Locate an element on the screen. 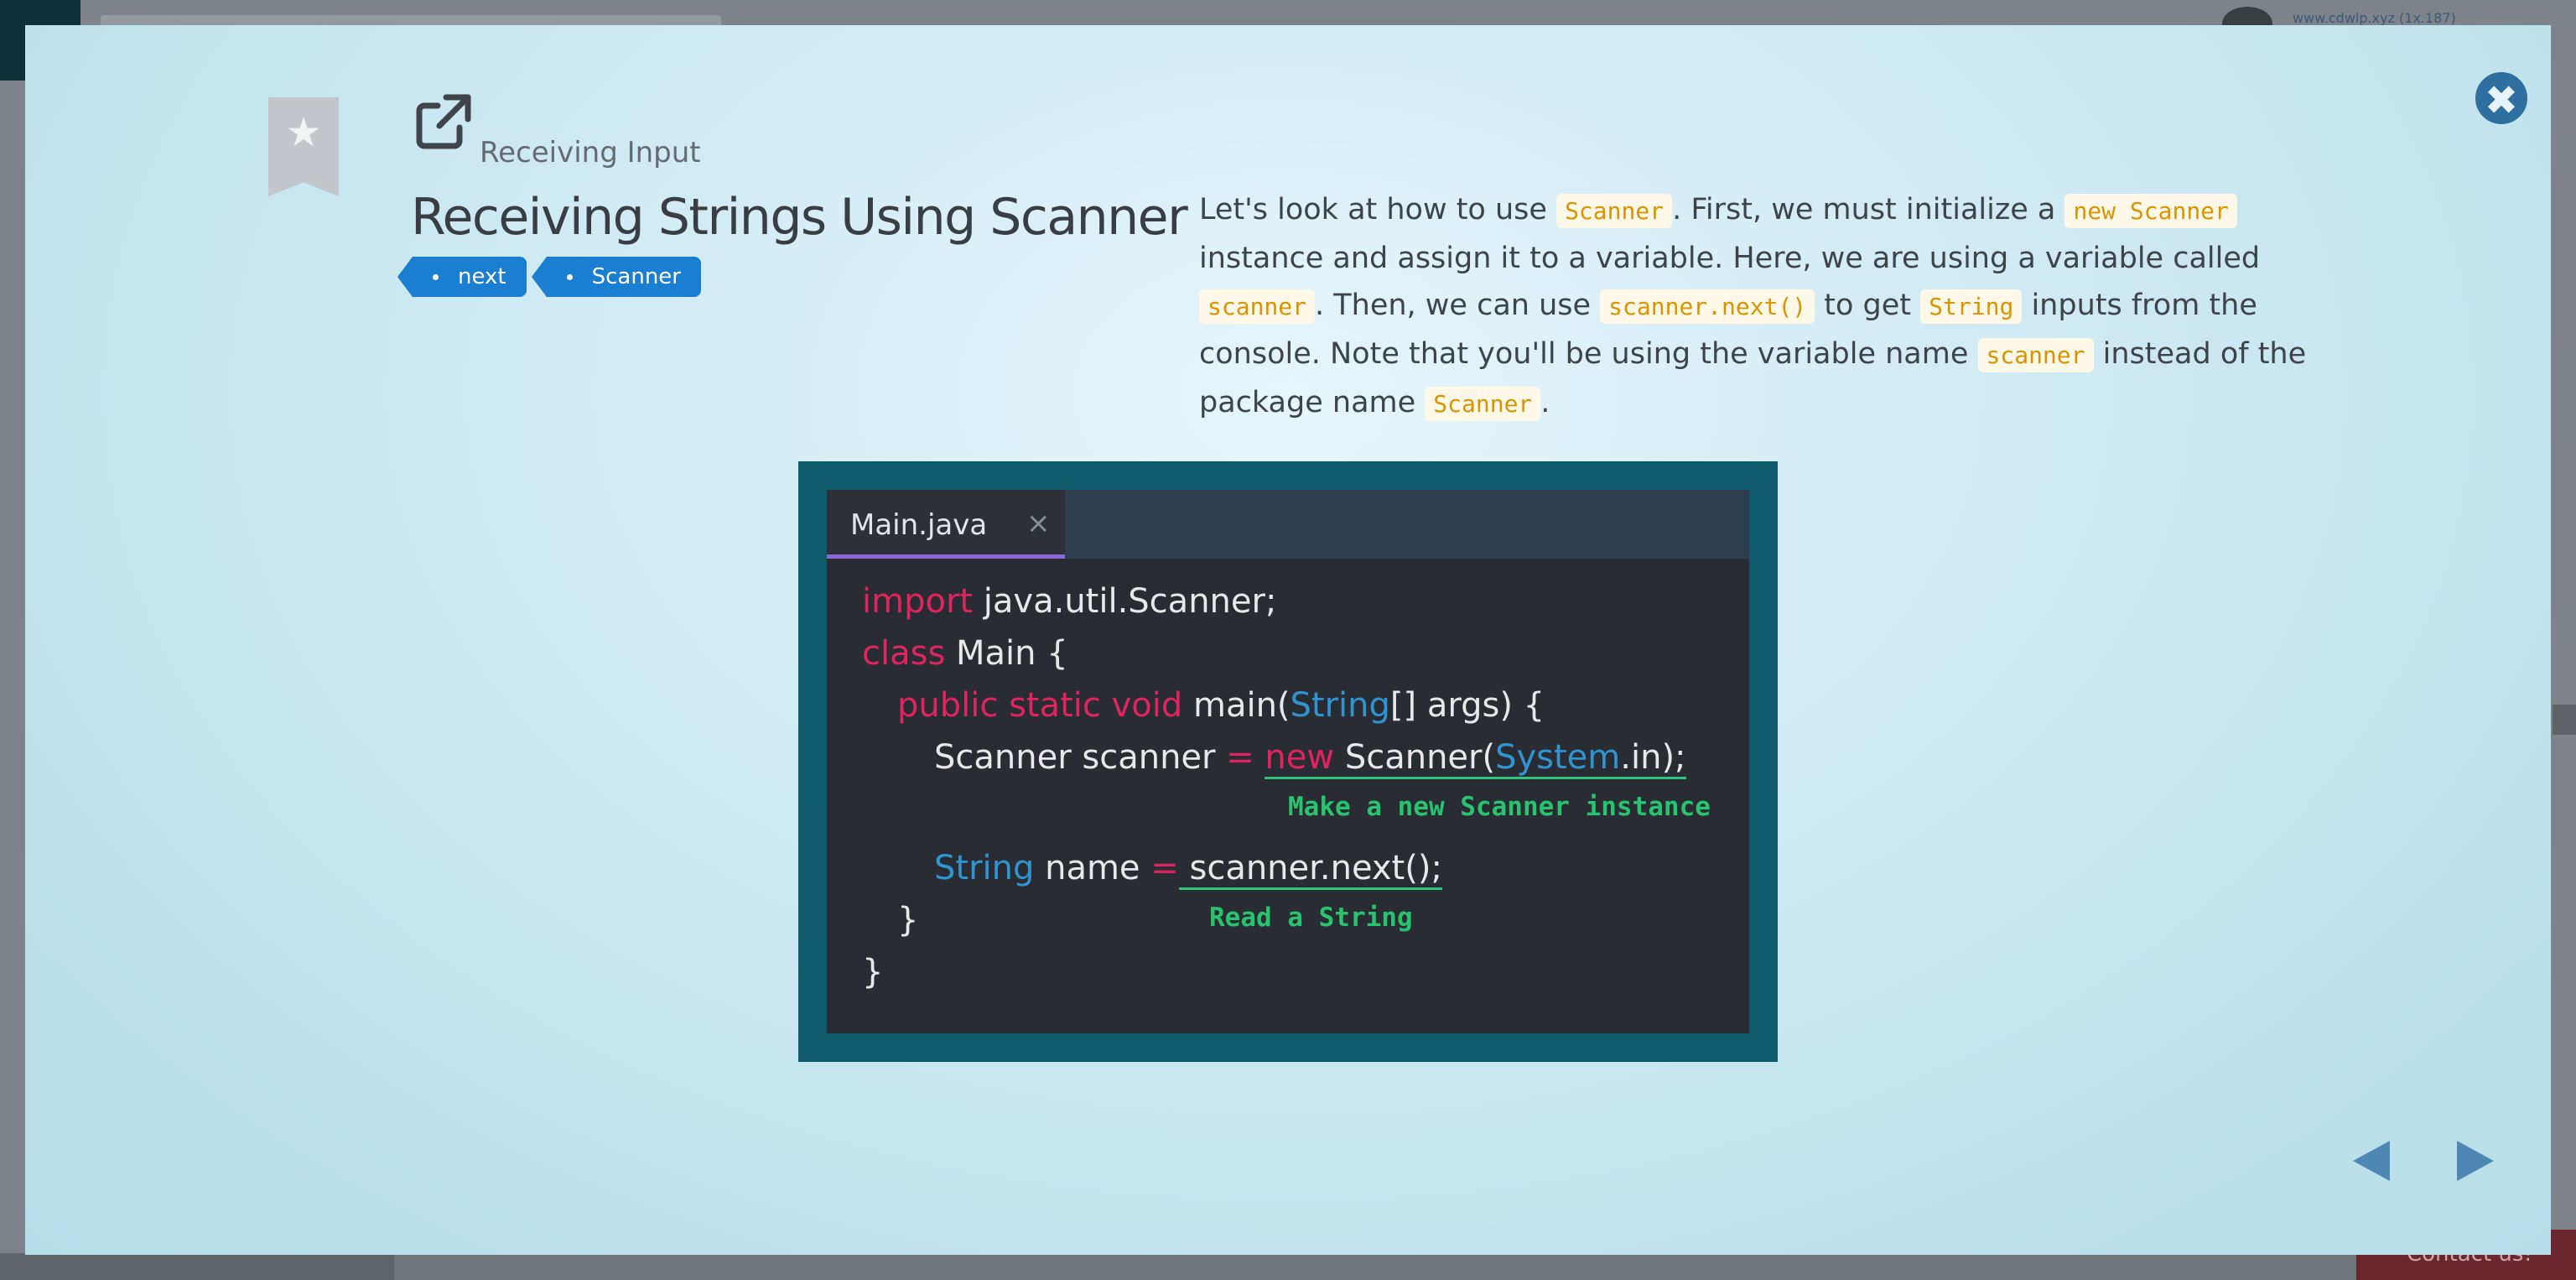 The height and width of the screenshot is (1280, 2576). tag-list: next Scanner is located at coordinates (549, 277).